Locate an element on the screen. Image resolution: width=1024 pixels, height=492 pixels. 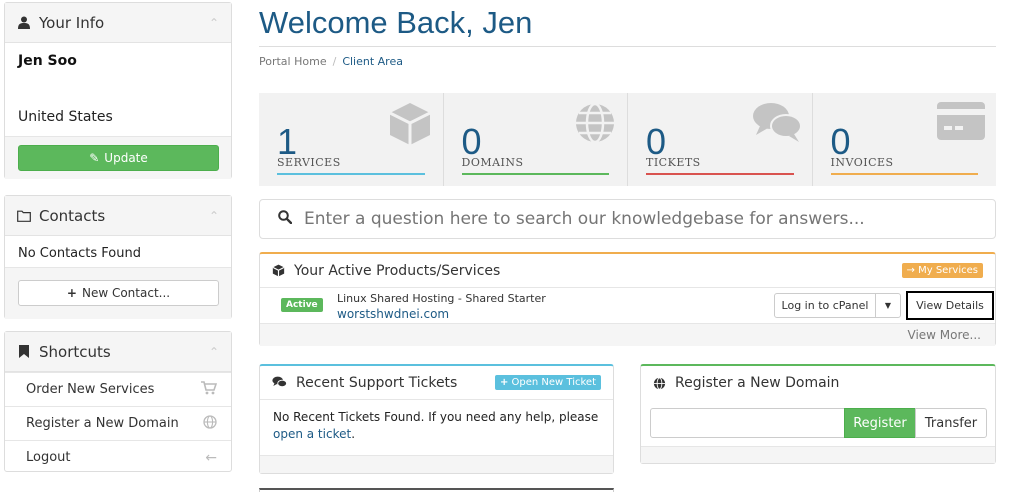
folder-icon is located at coordinates (24, 216).